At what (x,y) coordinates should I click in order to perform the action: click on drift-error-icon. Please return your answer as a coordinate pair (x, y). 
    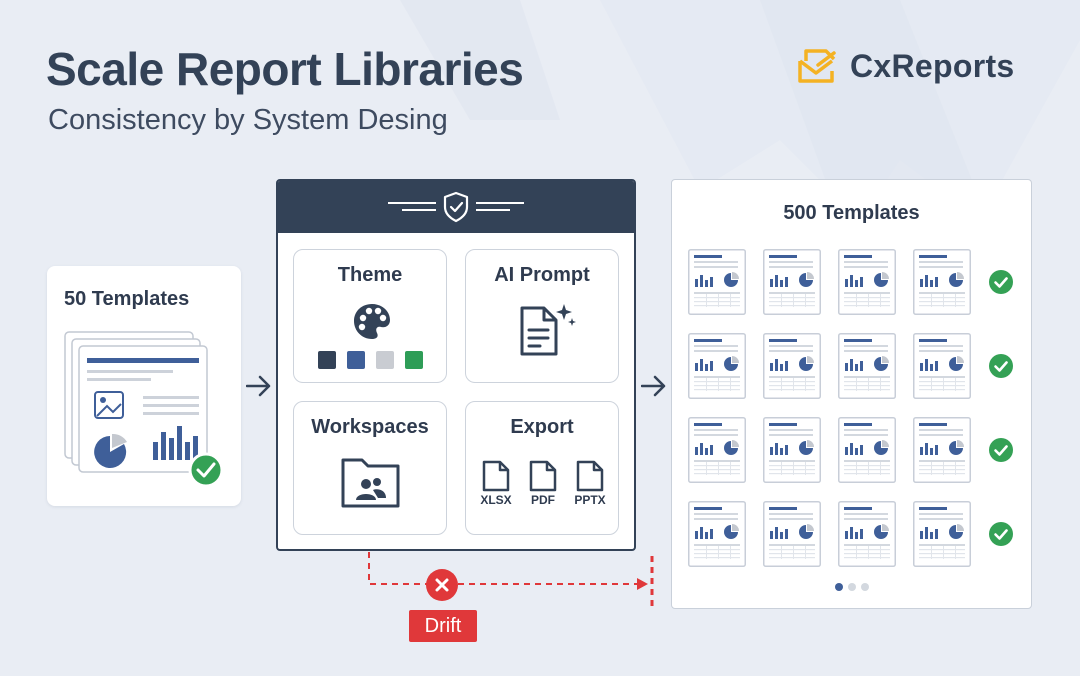
    Looking at the image, I should click on (442, 585).